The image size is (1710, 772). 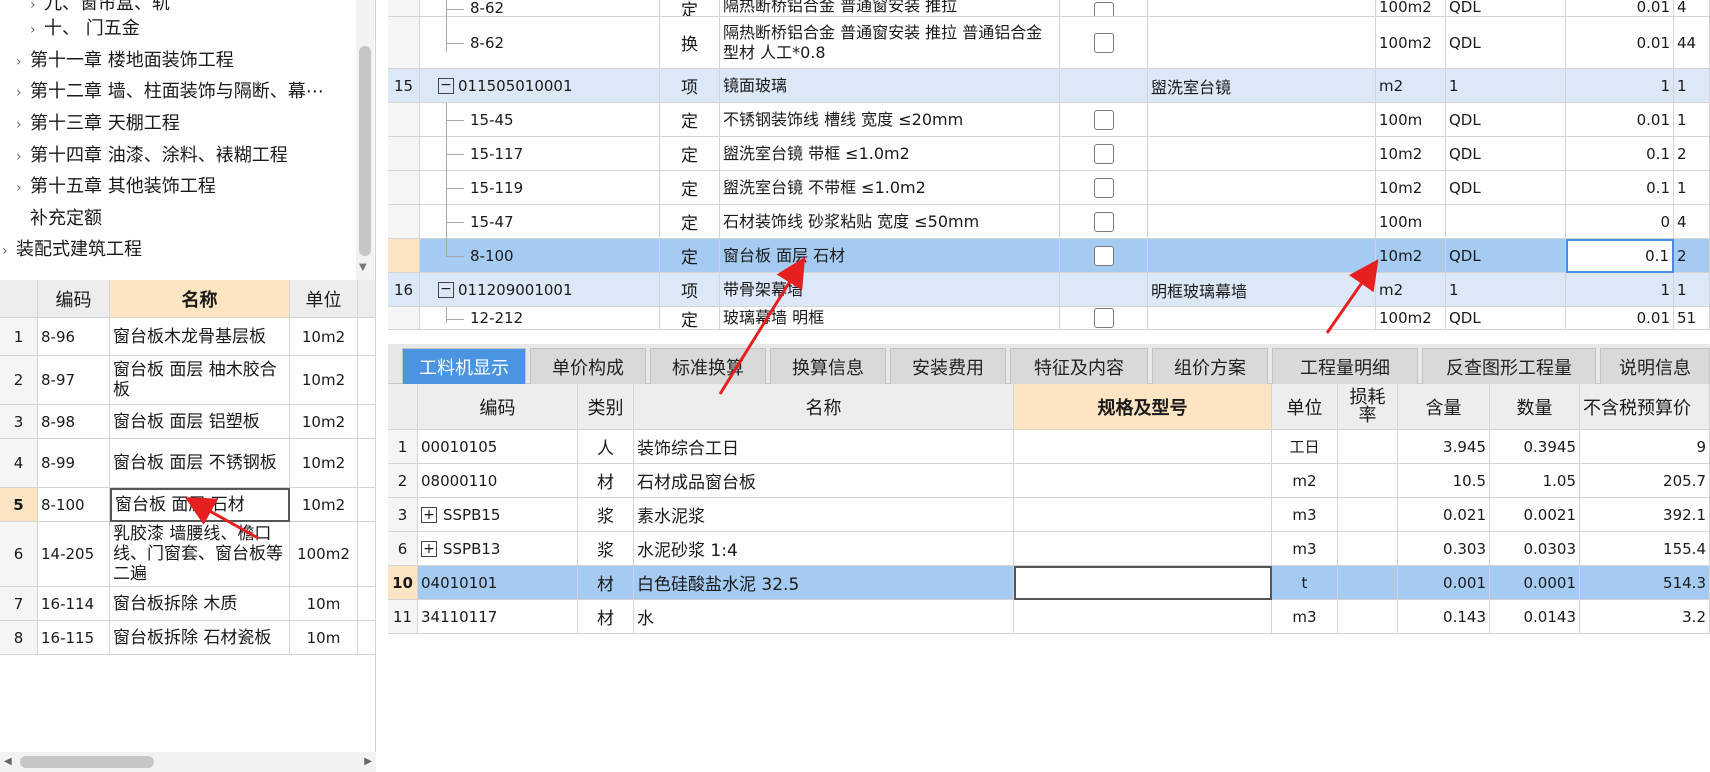 I want to click on lower-row-quantity: 1.05, so click(x=1535, y=481).